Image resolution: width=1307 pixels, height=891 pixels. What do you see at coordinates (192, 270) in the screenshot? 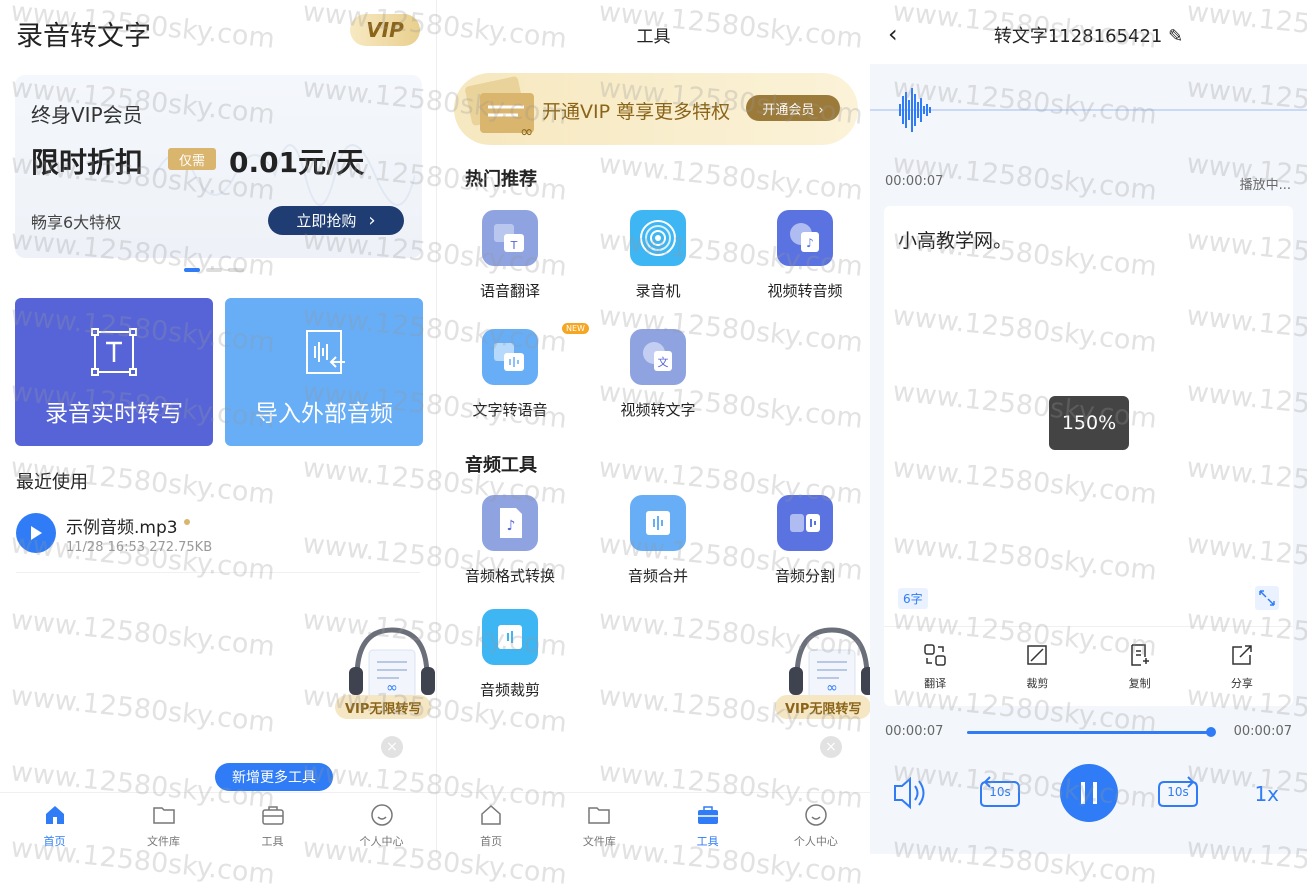
I see `carousel-dot-active` at bounding box center [192, 270].